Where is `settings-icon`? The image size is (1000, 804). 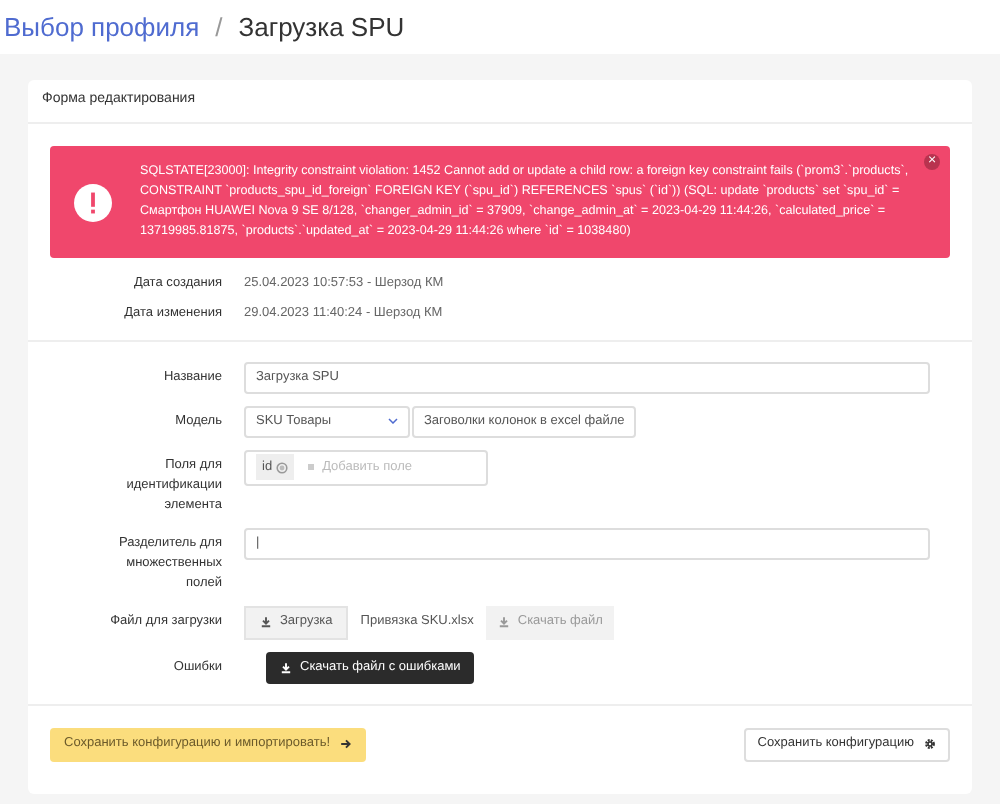 settings-icon is located at coordinates (930, 744).